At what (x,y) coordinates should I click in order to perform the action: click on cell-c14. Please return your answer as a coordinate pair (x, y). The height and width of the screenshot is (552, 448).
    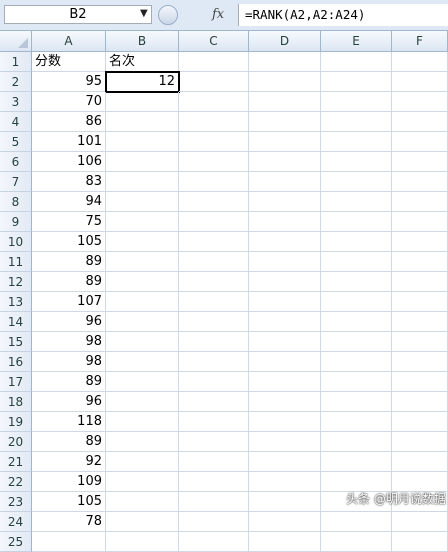
    Looking at the image, I should click on (214, 322).